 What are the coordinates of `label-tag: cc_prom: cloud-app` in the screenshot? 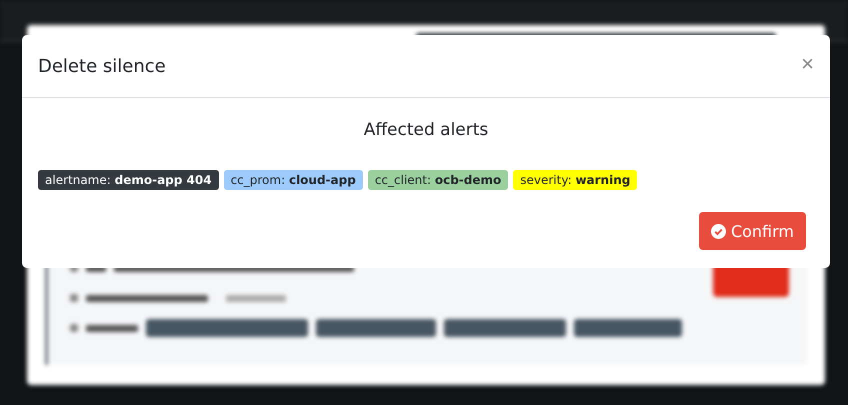 It's located at (293, 180).